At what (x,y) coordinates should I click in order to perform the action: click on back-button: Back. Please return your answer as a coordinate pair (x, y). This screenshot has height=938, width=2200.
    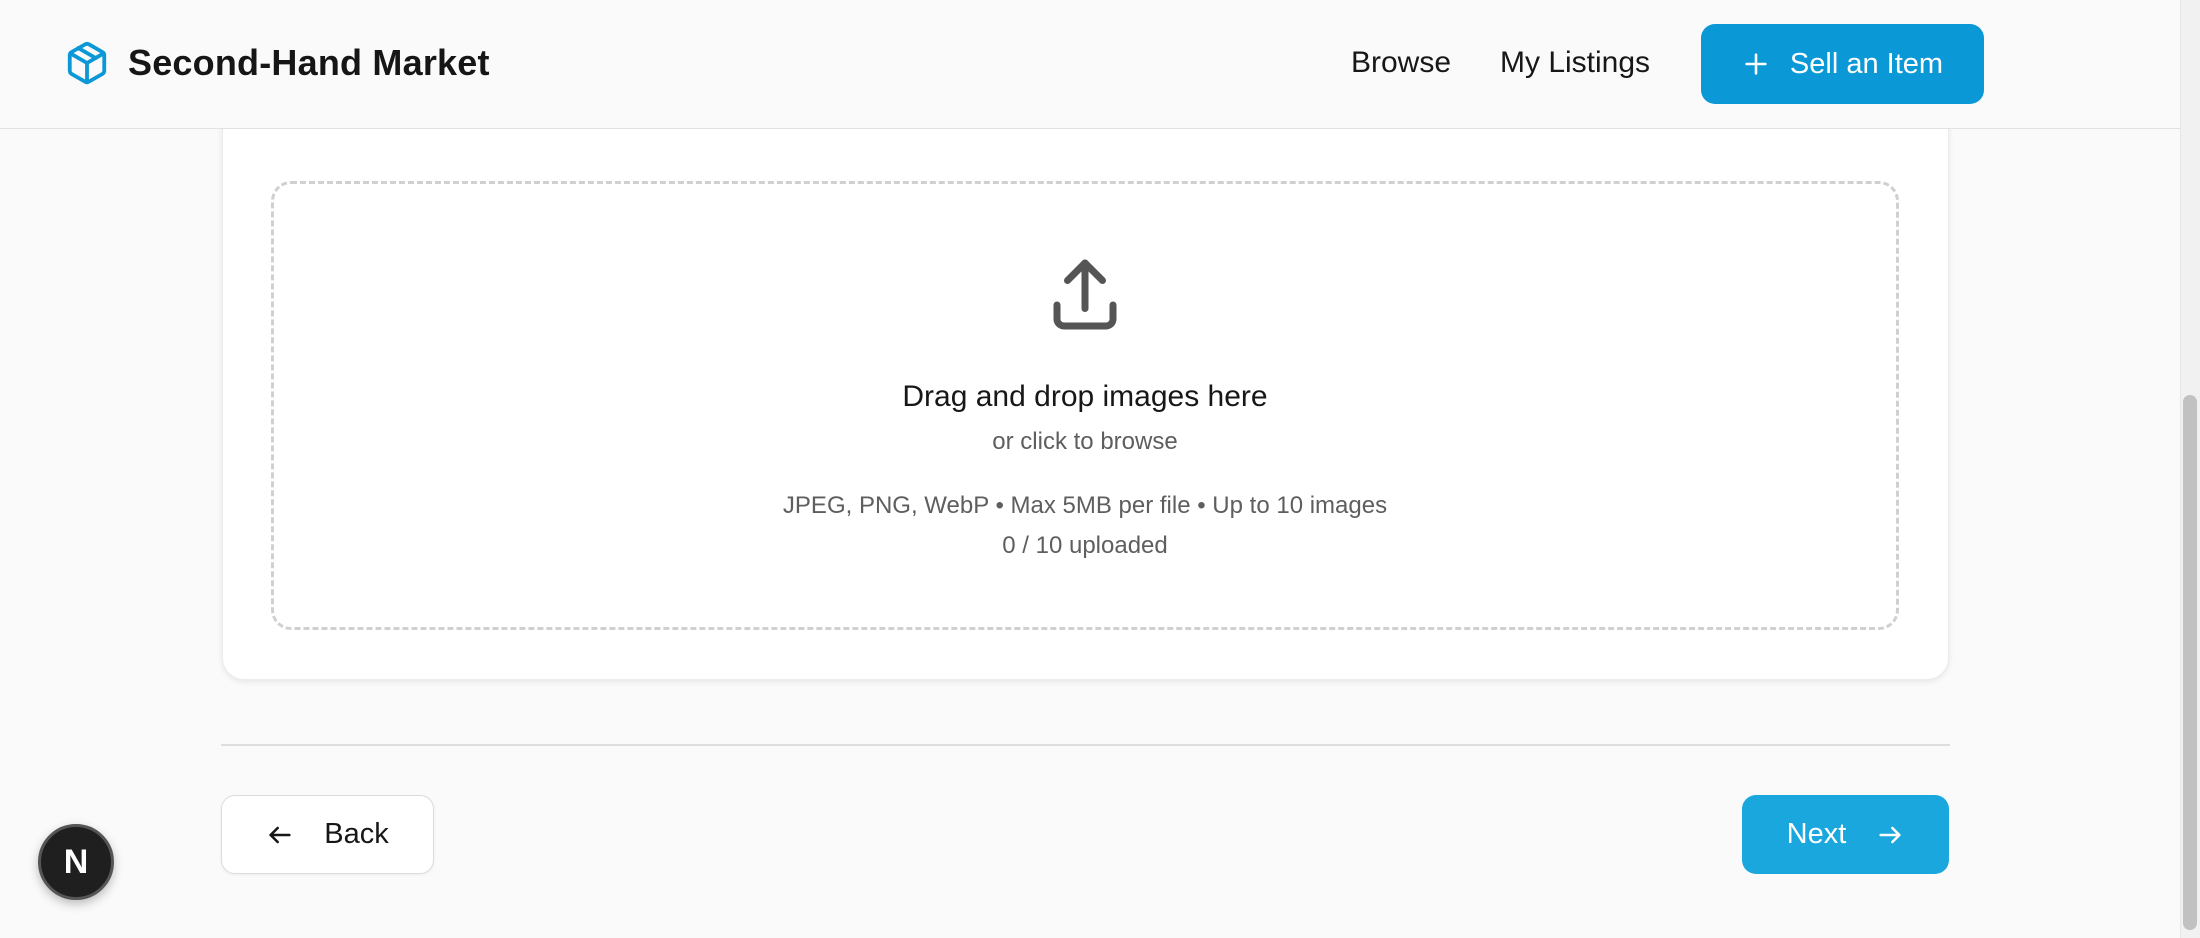
    Looking at the image, I should click on (327, 834).